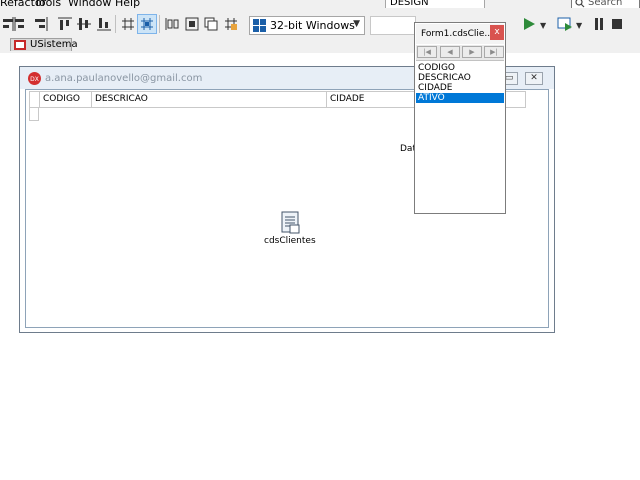 This screenshot has height=480, width=640. I want to click on align-right-icon, so click(41, 24).